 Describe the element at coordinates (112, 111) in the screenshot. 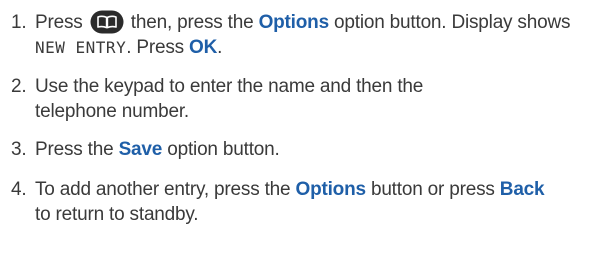

I see `step-2-line-2: telephone number.` at that location.